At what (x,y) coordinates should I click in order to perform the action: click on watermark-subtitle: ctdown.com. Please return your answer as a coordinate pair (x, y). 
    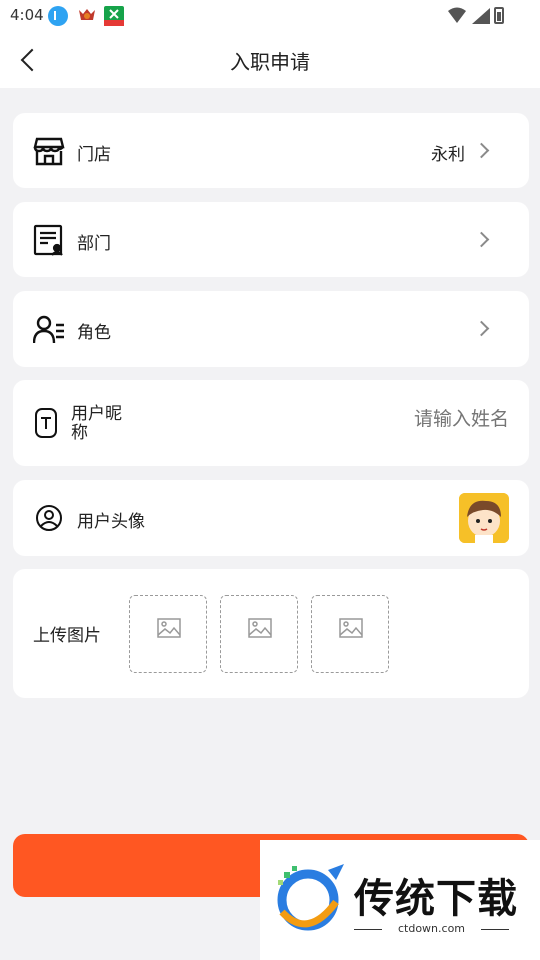
    Looking at the image, I should click on (431, 928).